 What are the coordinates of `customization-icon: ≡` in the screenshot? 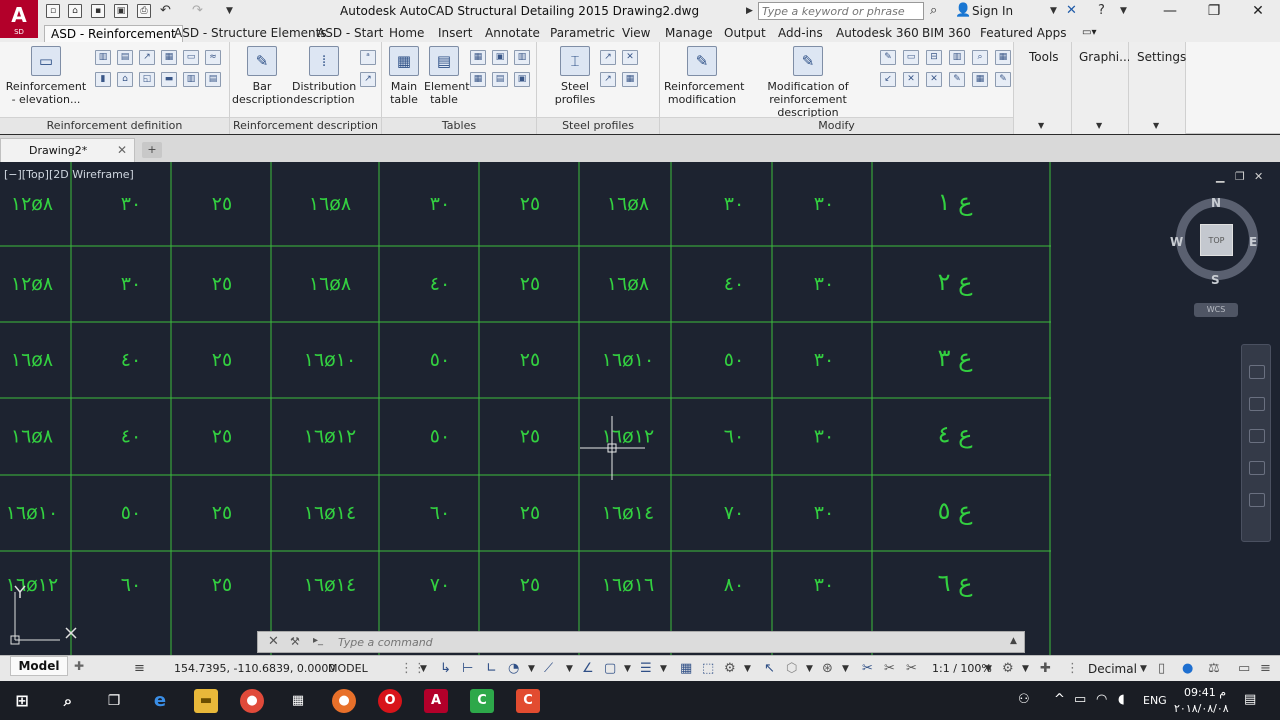 It's located at (1265, 668).